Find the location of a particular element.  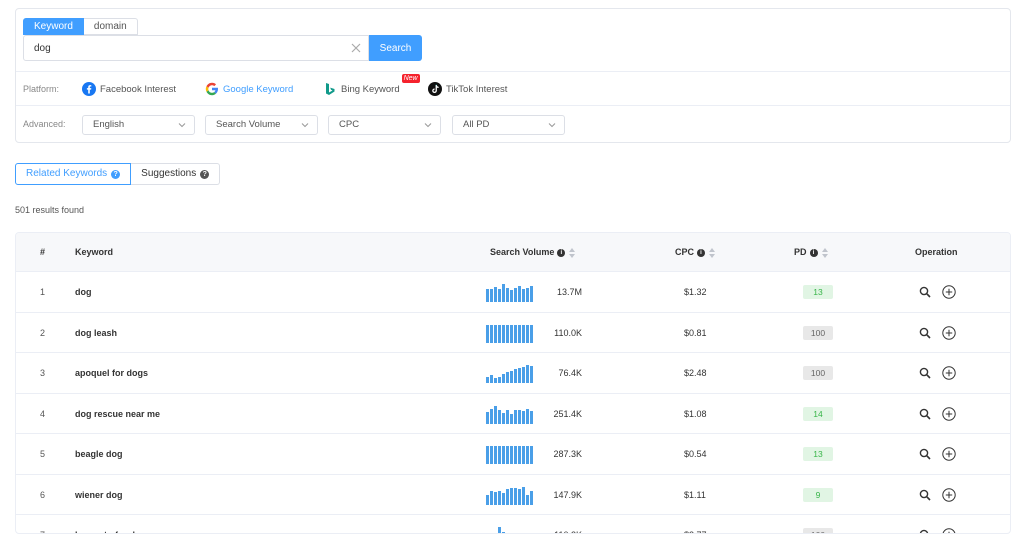

tab-suggestions: Suggestions ? is located at coordinates (176, 174).